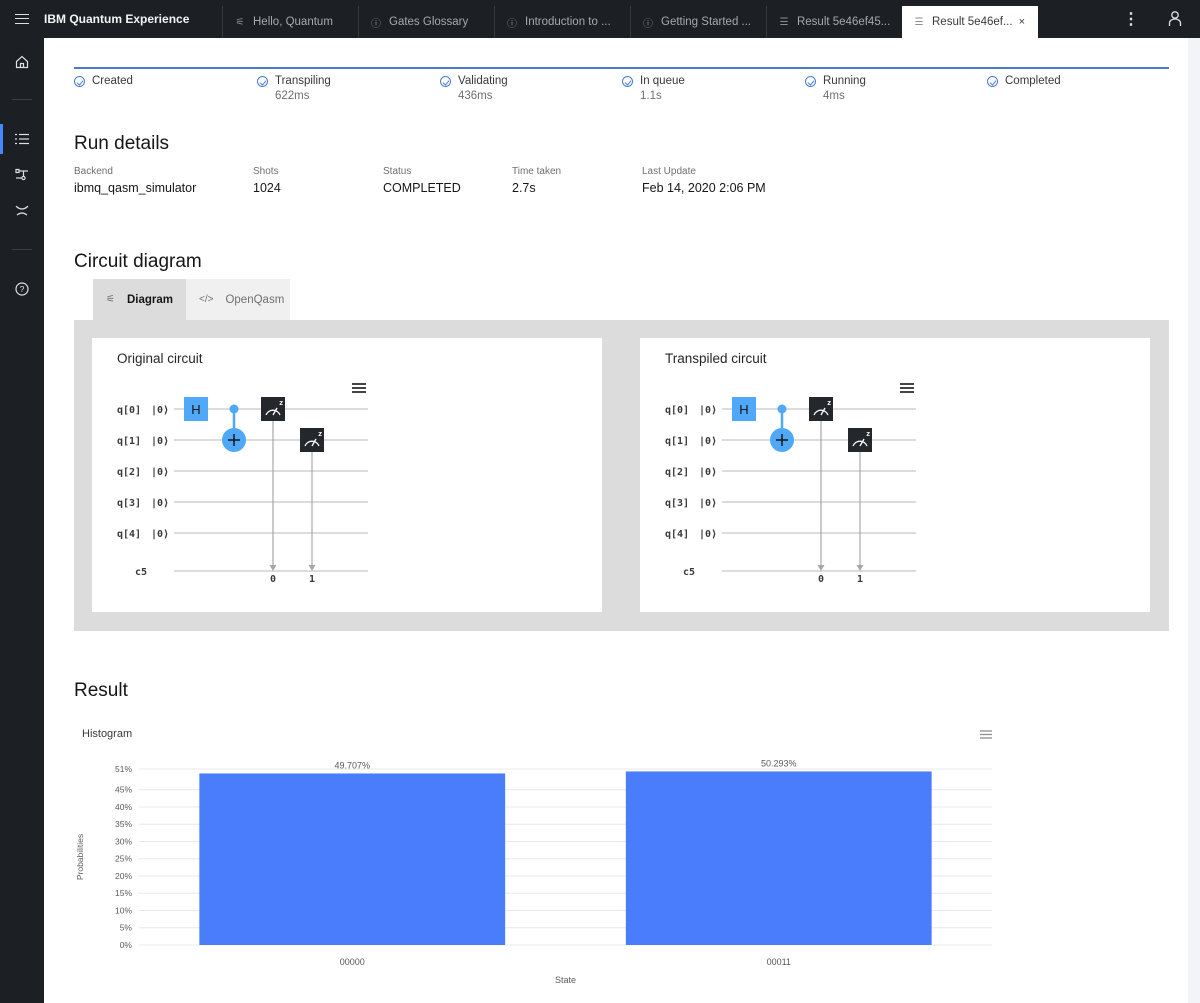 This screenshot has height=1003, width=1200. I want to click on rail-circuit-composer, so click(22, 175).